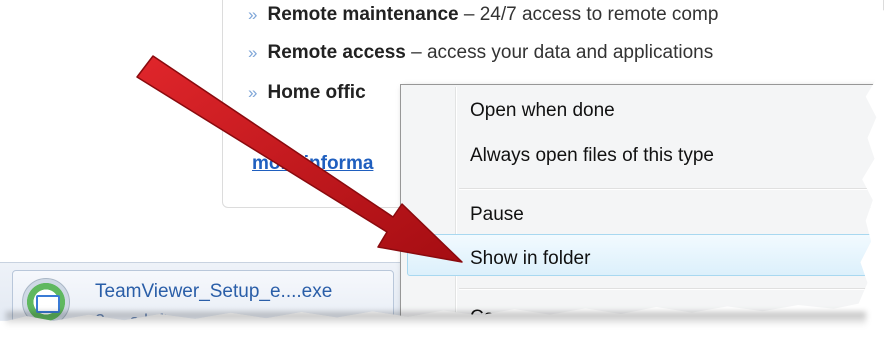  Describe the element at coordinates (592, 156) in the screenshot. I see `menu-item-always-open: Always open files of this type` at that location.